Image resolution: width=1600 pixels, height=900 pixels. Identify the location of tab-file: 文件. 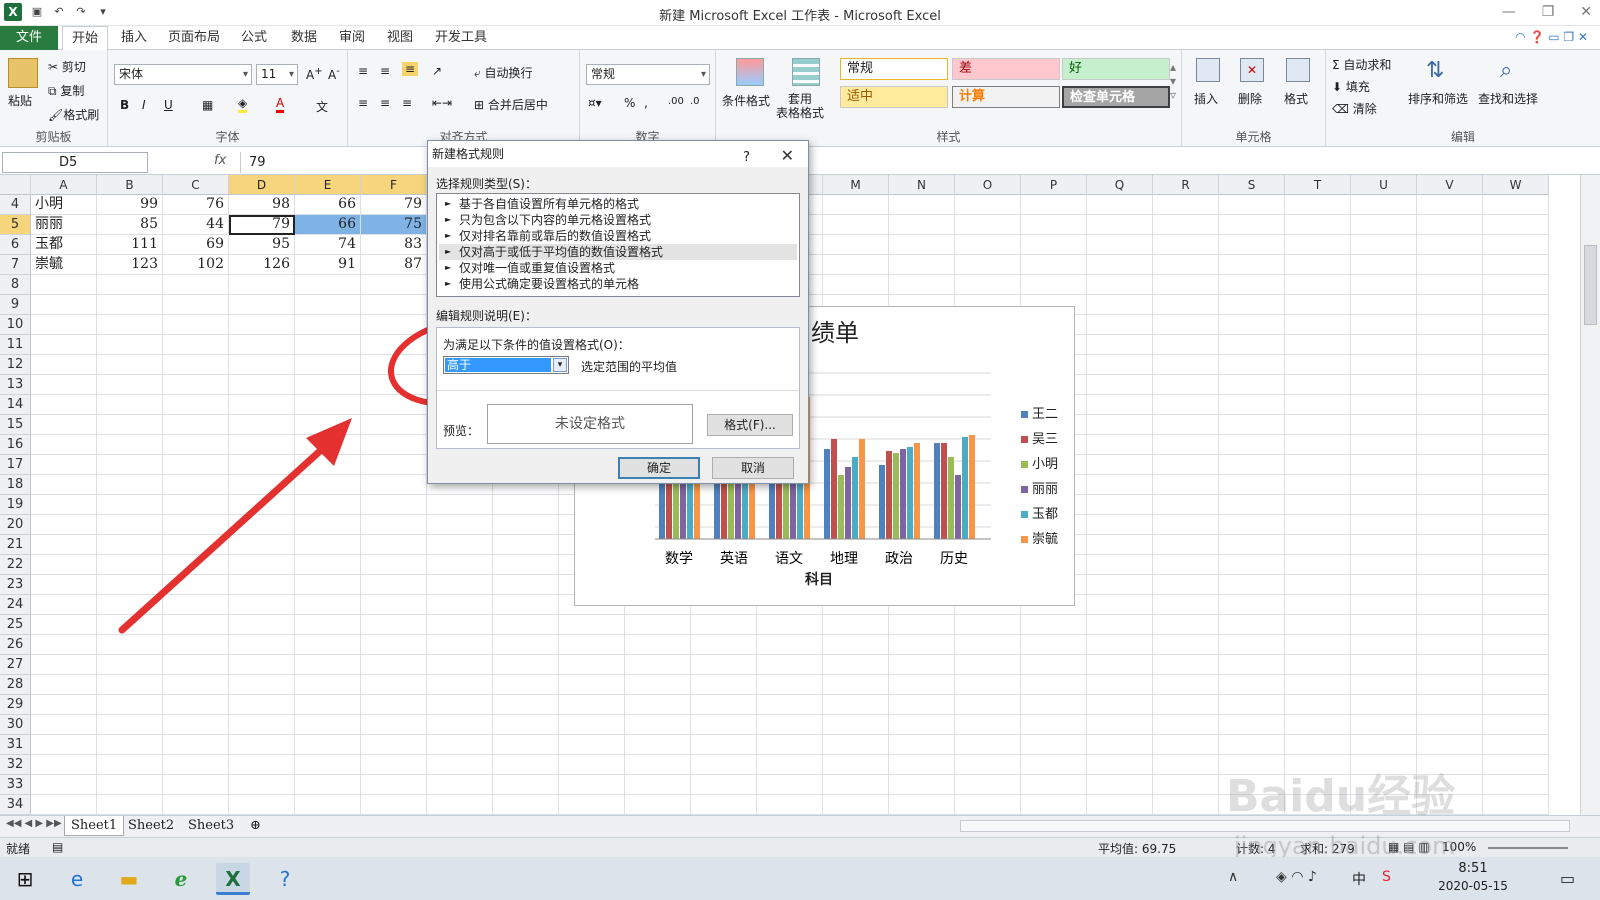
(29, 38).